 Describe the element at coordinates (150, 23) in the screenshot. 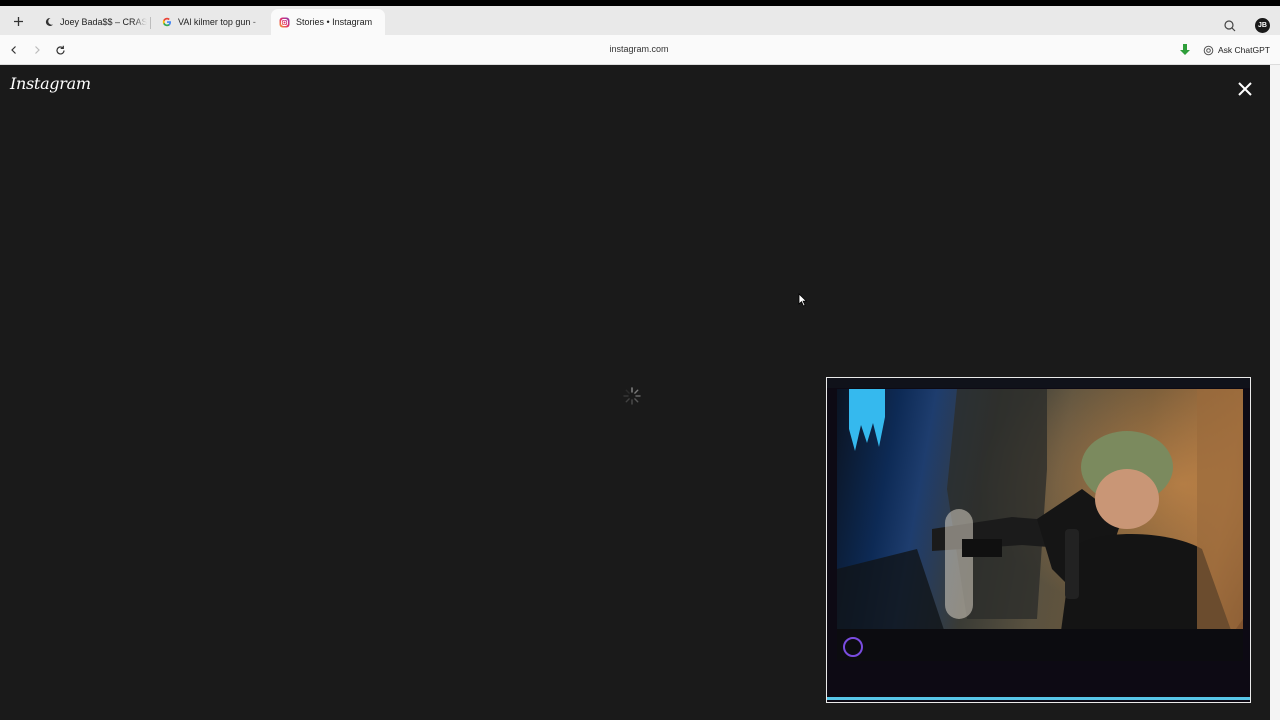

I see `tab-divider` at that location.